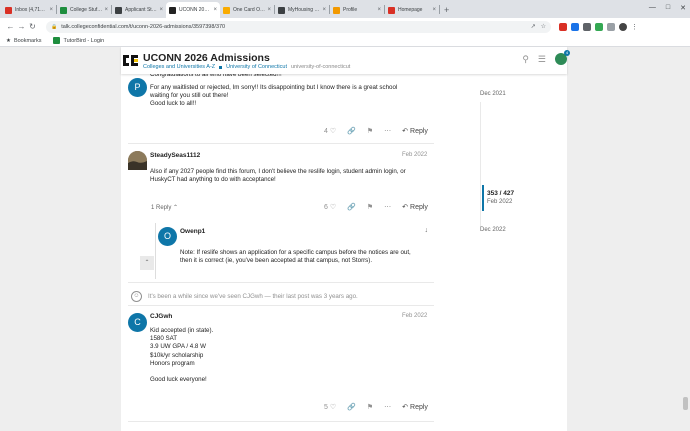 The height and width of the screenshot is (431, 690). I want to click on browser-tab: One Card Office ×, so click(247, 10).